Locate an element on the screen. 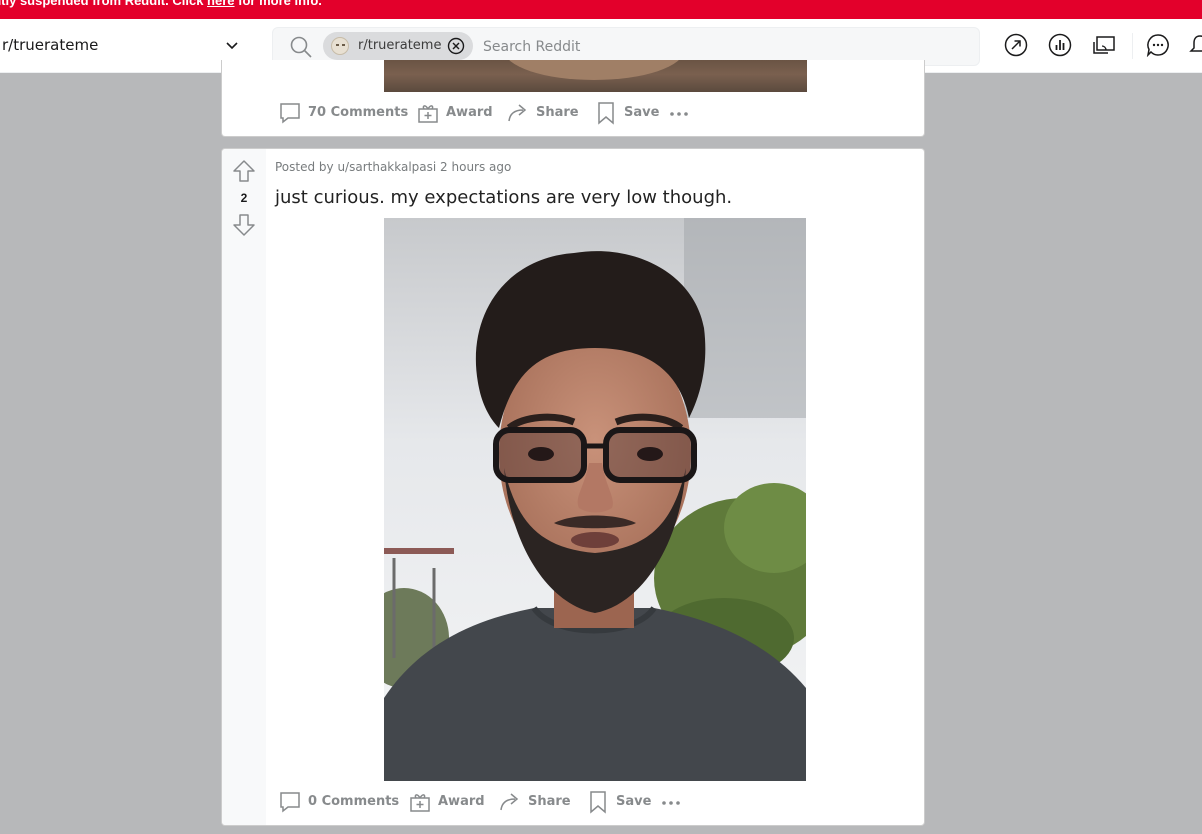 The width and height of the screenshot is (1202, 834). downvote-icon is located at coordinates (244, 225).